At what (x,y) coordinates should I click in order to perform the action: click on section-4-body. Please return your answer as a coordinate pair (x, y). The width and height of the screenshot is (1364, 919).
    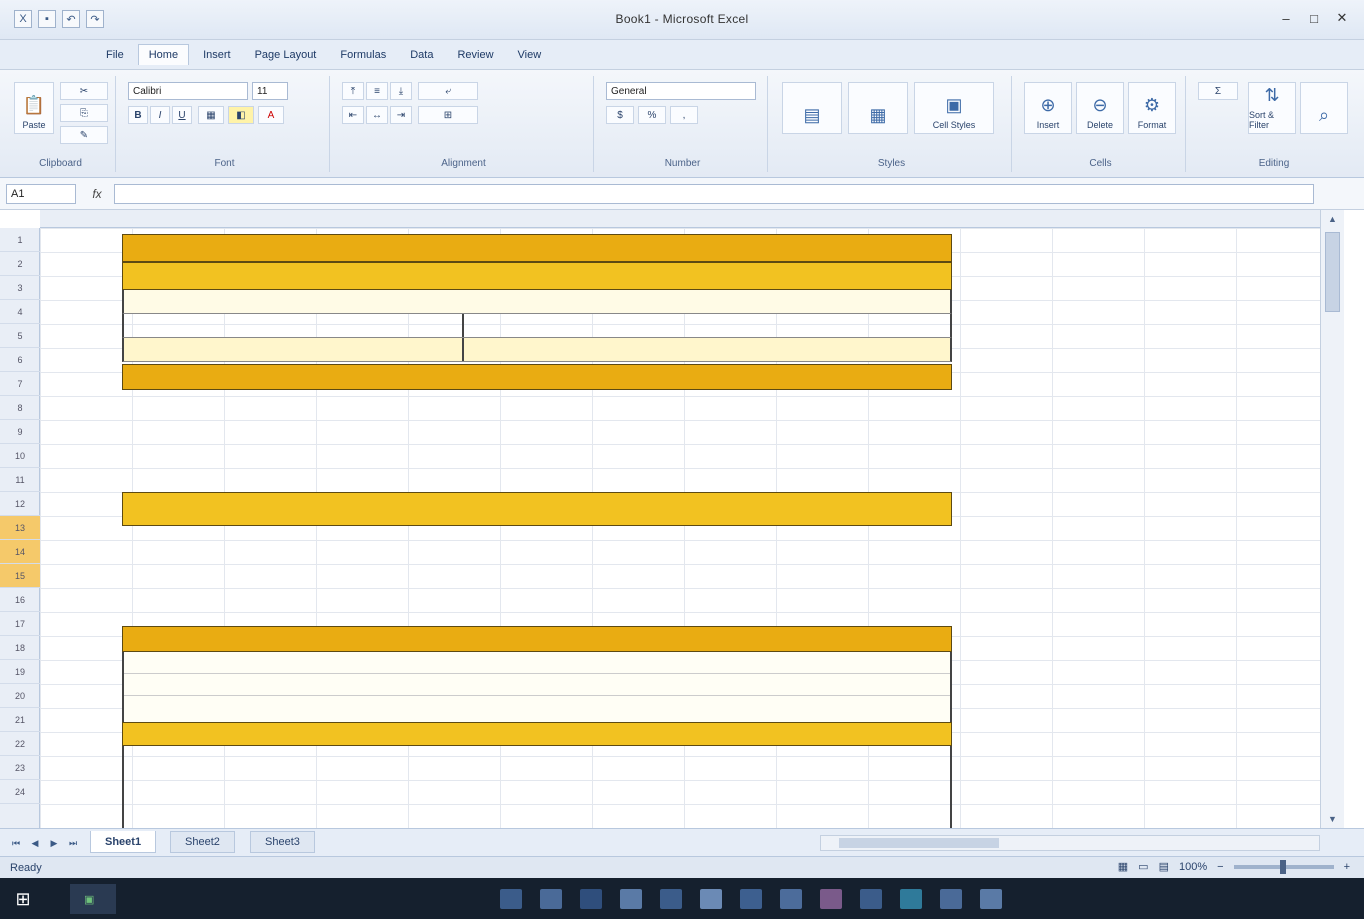
    Looking at the image, I should click on (537, 788).